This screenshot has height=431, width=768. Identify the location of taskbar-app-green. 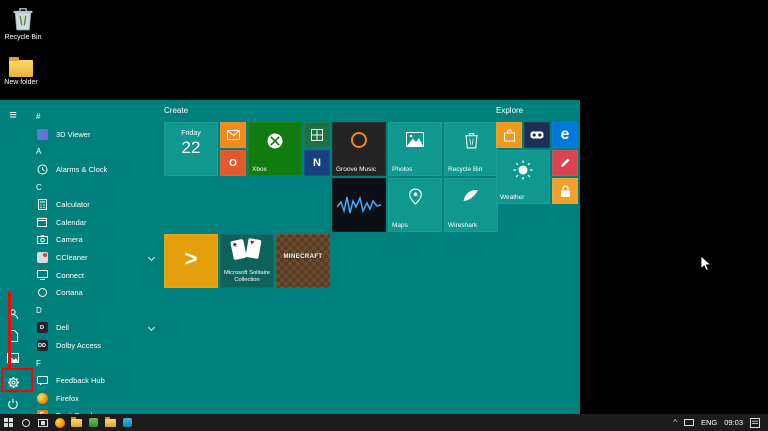
(93, 422).